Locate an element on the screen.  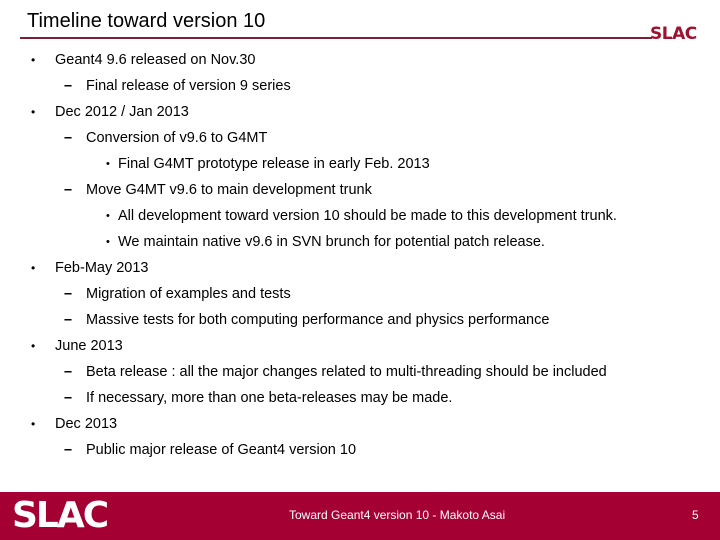
list-item: – Migration of examples and tests is located at coordinates (177, 294).